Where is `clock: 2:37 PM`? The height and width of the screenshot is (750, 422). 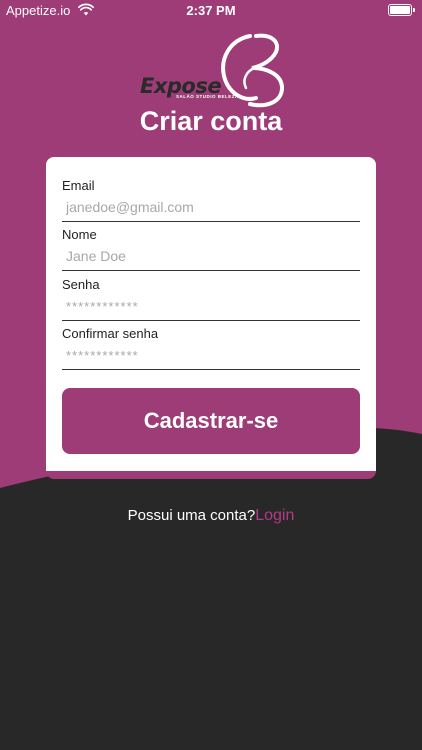
clock: 2:37 PM is located at coordinates (211, 10).